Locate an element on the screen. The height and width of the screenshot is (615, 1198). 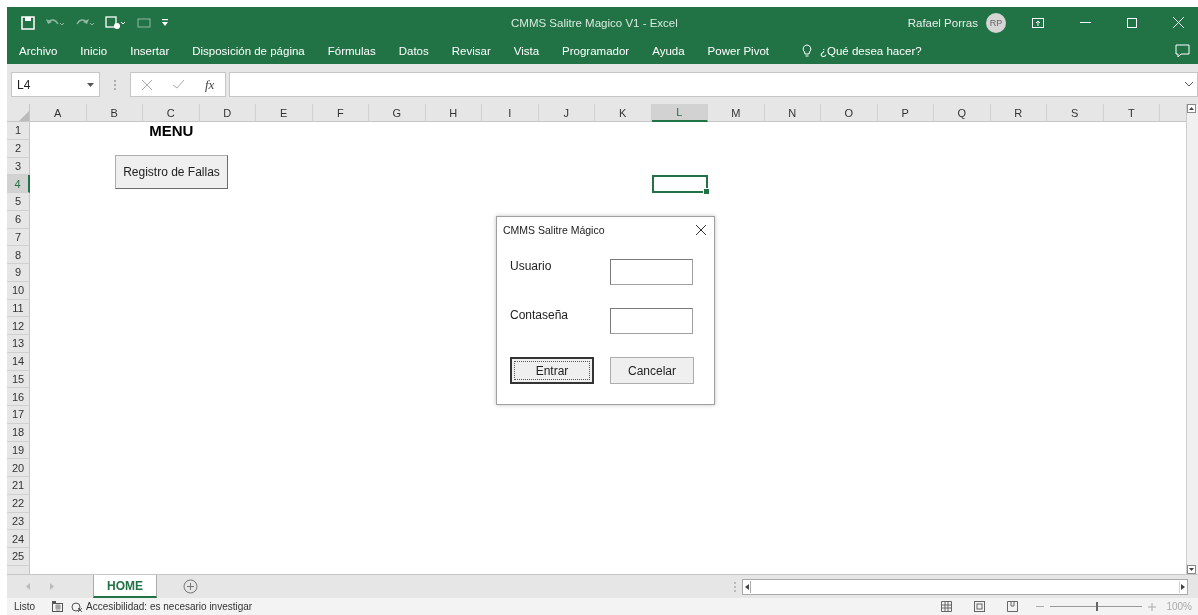
customize-caret-icon is located at coordinates (165, 22).